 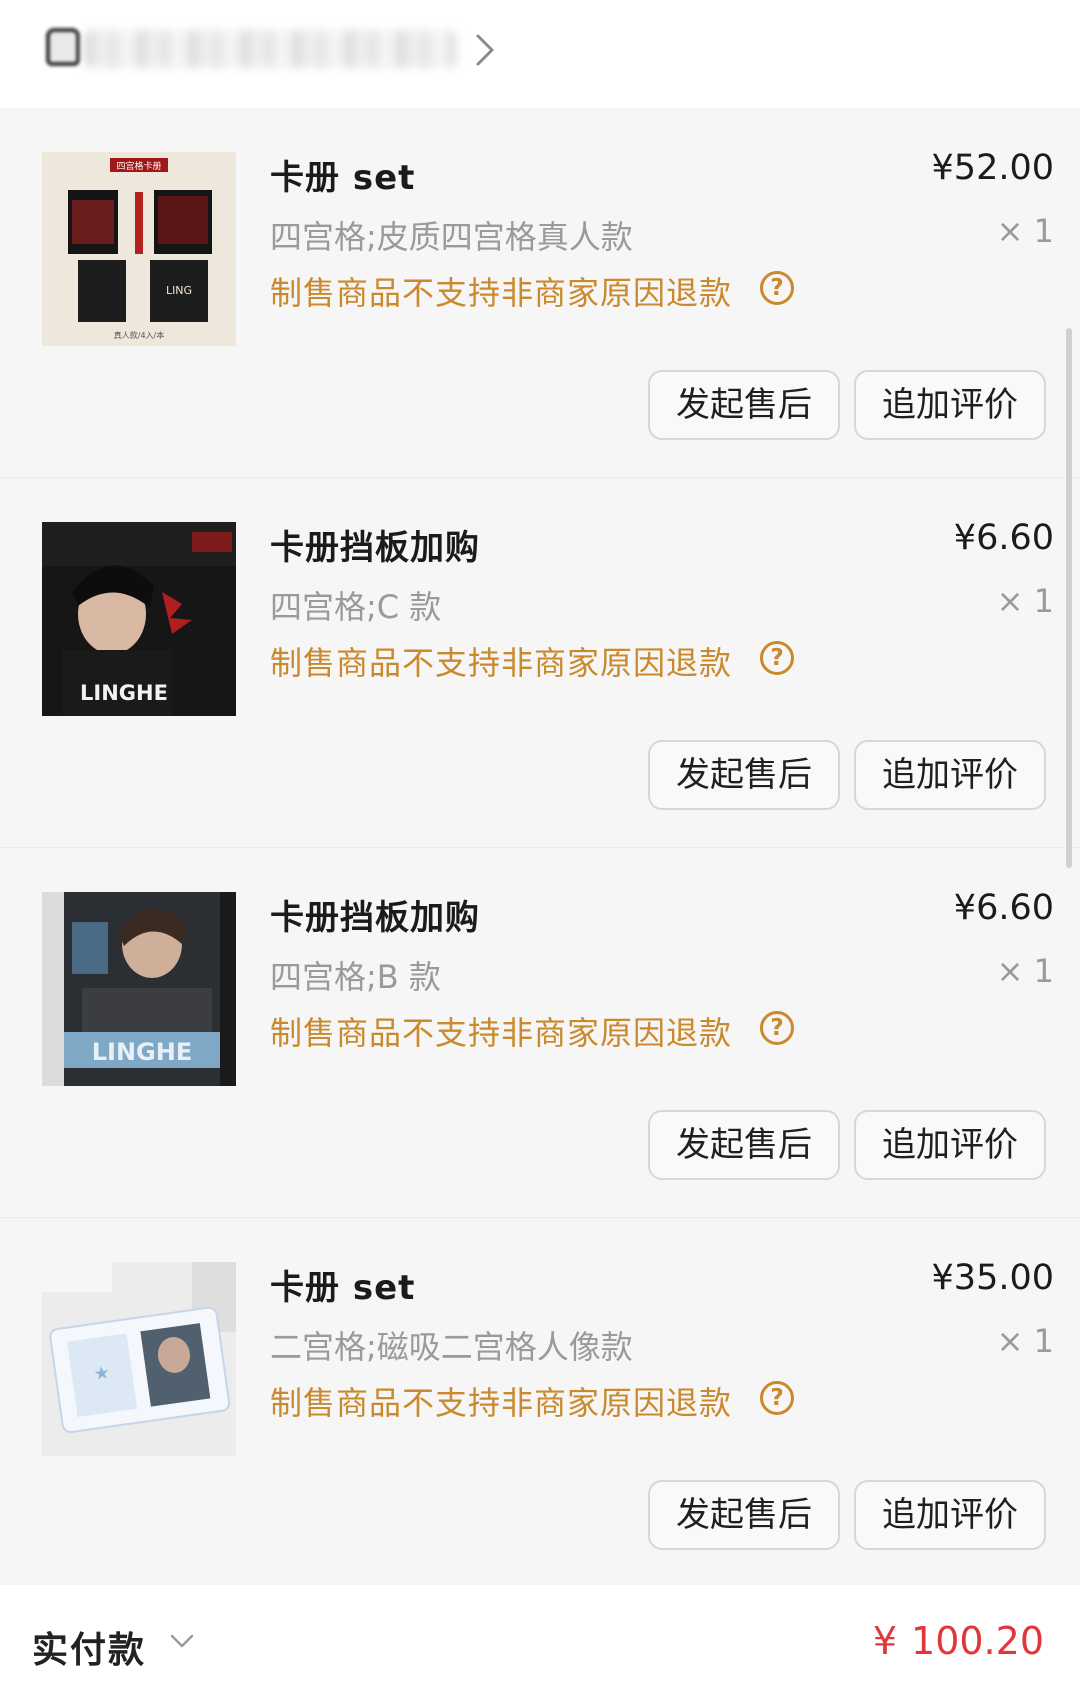 What do you see at coordinates (138, 166) in the screenshot?
I see `thumb-label: 四宫格卡册` at bounding box center [138, 166].